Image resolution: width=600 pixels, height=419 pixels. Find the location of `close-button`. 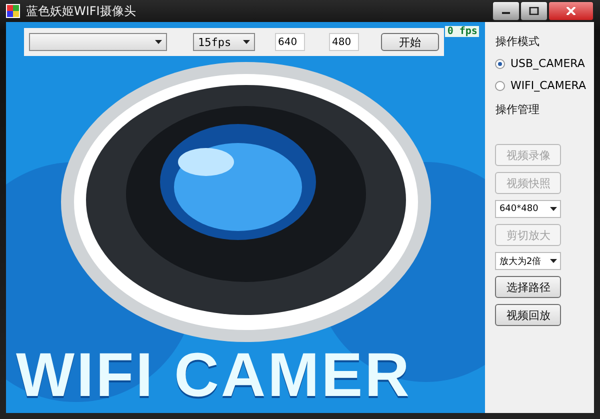

close-button is located at coordinates (571, 11).